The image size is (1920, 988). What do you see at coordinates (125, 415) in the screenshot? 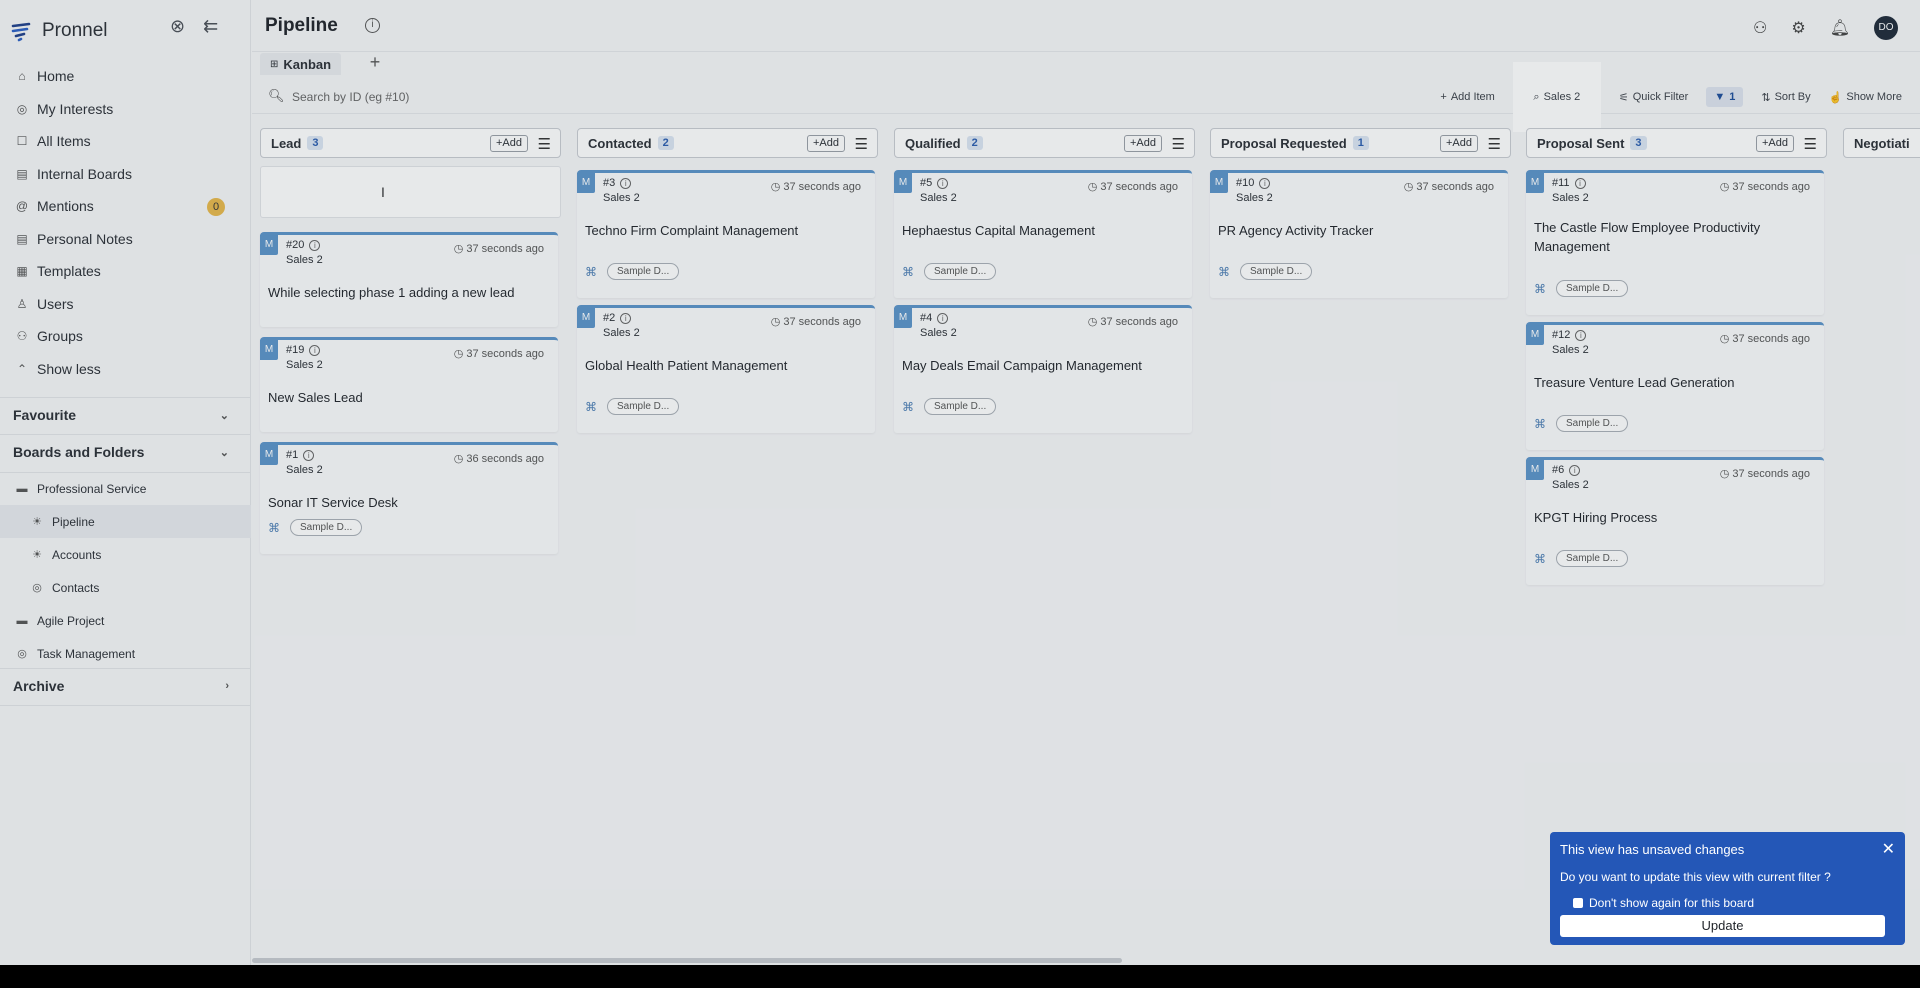
I see `favourite-section: Favourite ⌄` at bounding box center [125, 415].